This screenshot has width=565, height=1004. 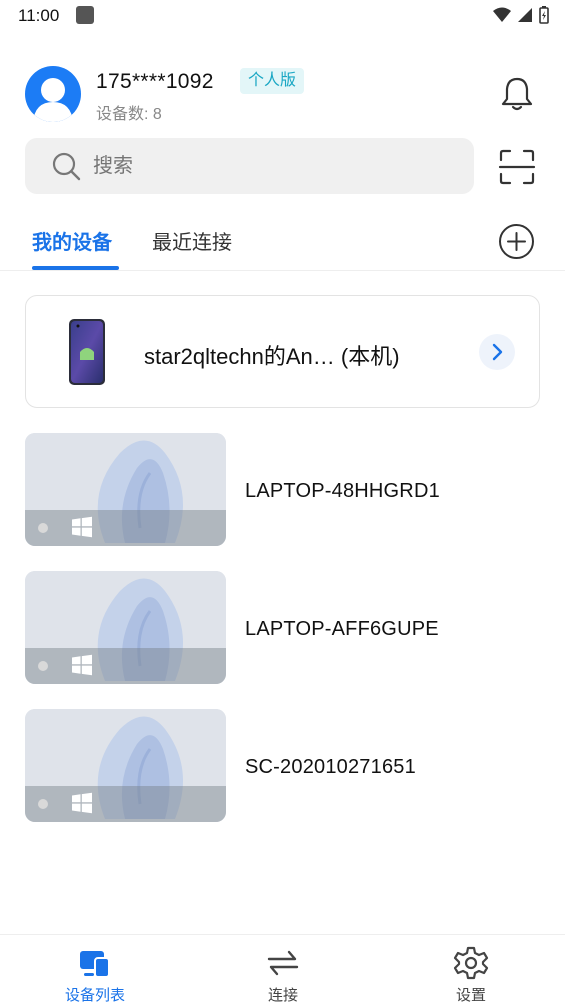 What do you see at coordinates (72, 240) in the screenshot?
I see `tab-my-devices: 我的设备` at bounding box center [72, 240].